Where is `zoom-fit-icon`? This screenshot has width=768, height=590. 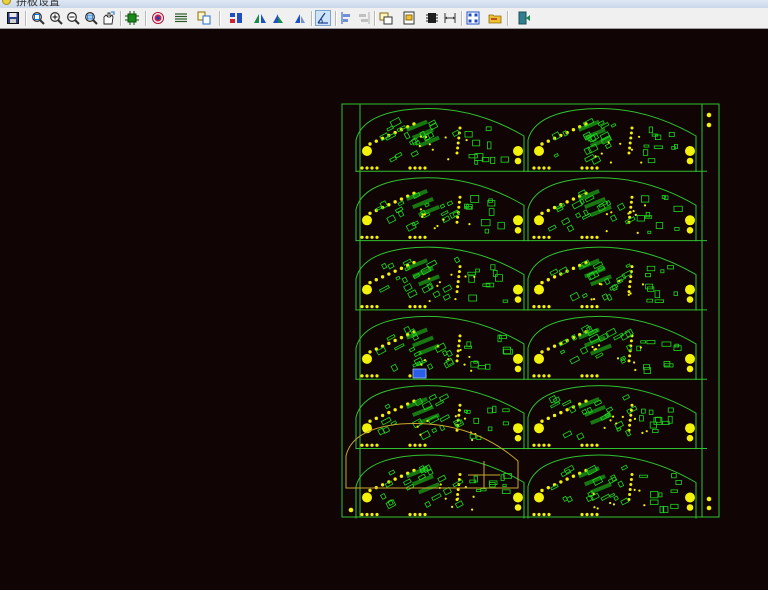 zoom-fit-icon is located at coordinates (38, 18).